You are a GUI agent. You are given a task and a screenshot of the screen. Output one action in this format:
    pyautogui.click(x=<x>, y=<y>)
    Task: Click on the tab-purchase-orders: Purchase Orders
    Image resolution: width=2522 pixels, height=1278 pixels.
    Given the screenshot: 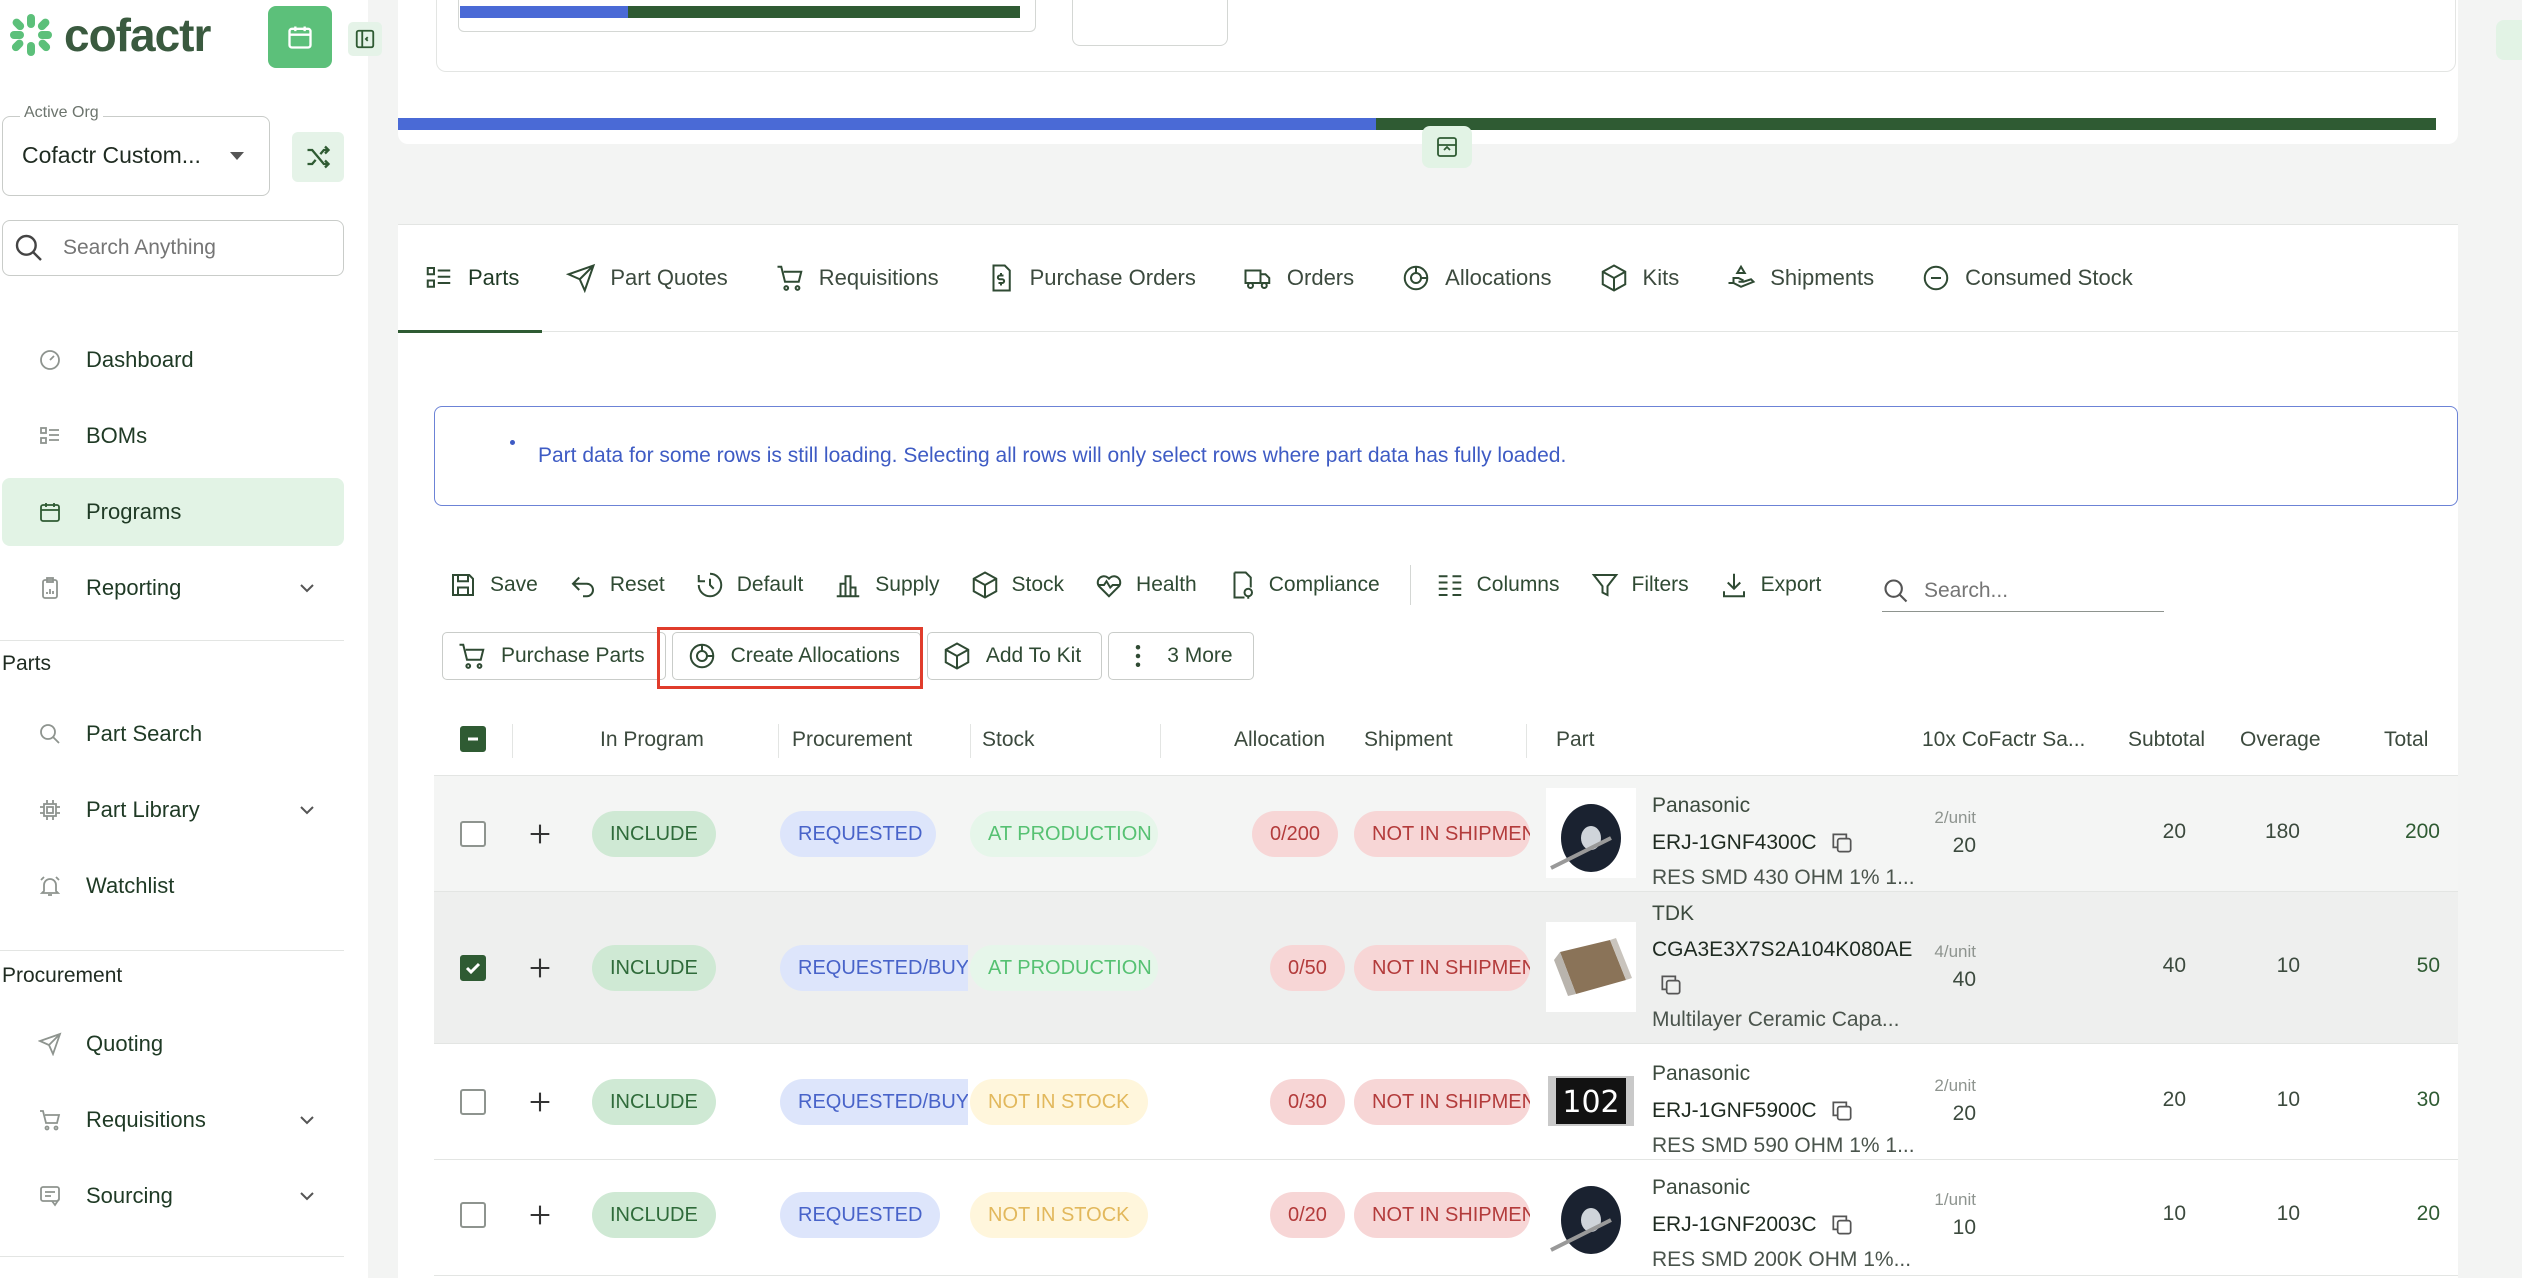 What is the action you would take?
    pyautogui.click(x=1102, y=278)
    